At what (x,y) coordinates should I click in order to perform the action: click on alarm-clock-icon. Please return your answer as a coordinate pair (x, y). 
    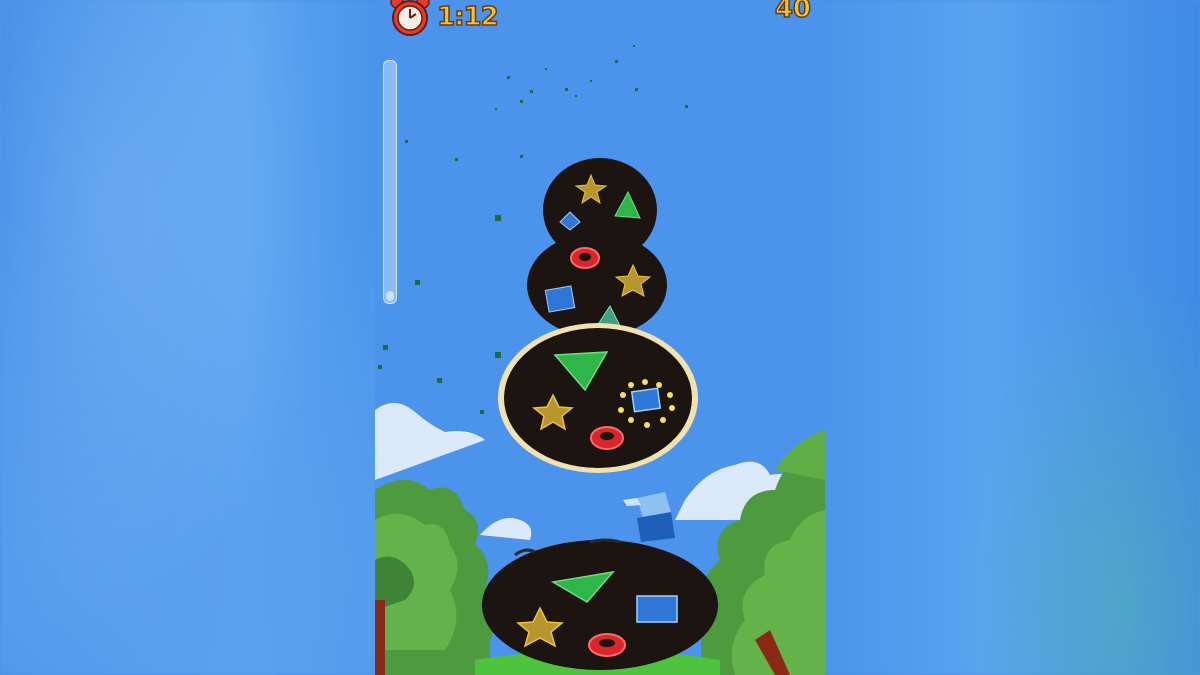
    Looking at the image, I should click on (410, 18).